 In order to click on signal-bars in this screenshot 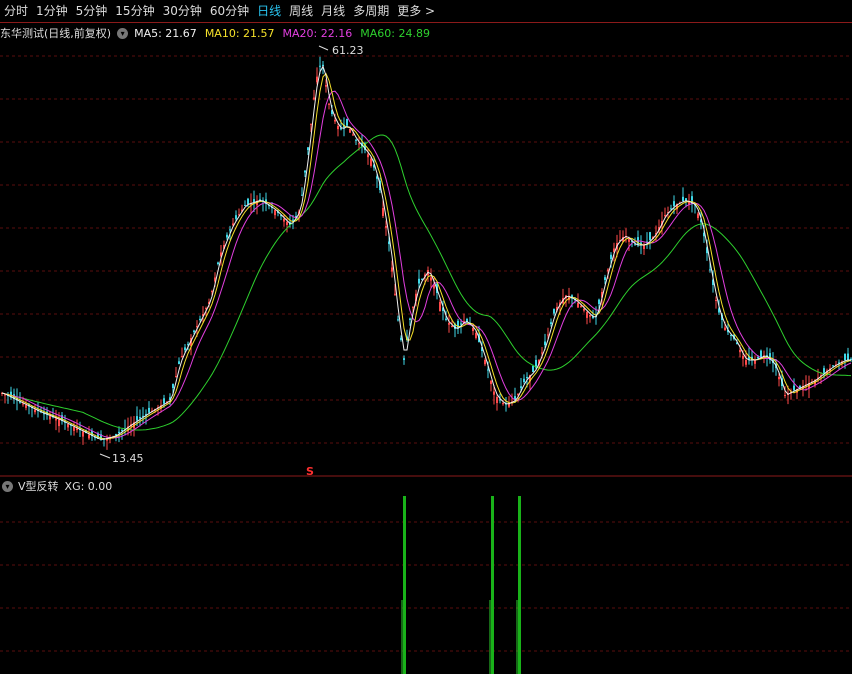, I will do `click(461, 585)`.